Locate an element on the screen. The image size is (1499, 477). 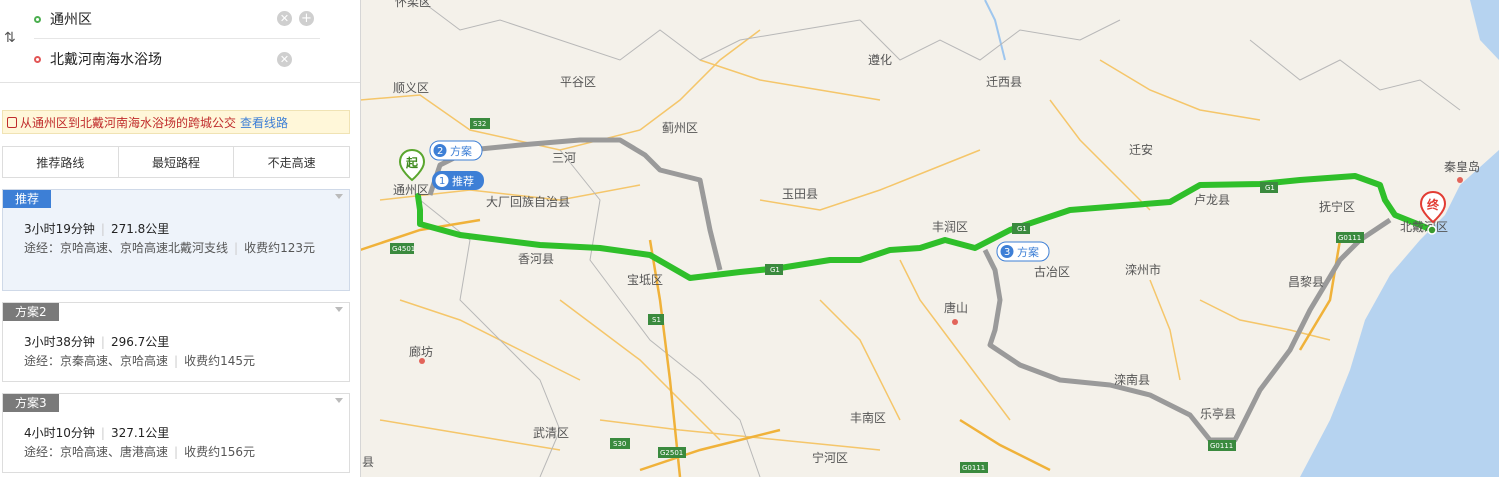
route-badge: 推荐 is located at coordinates (27, 199).